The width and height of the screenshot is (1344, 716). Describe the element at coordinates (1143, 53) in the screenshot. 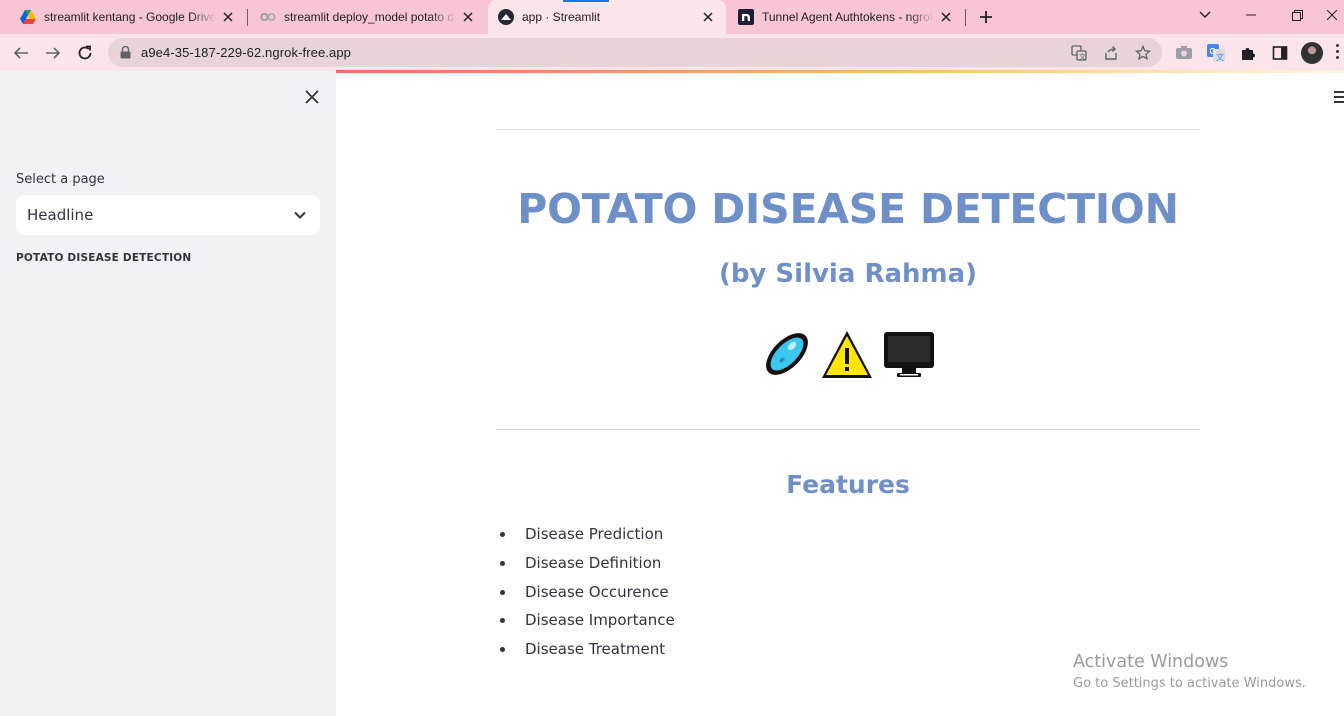

I see `bookmark-star-icon` at that location.